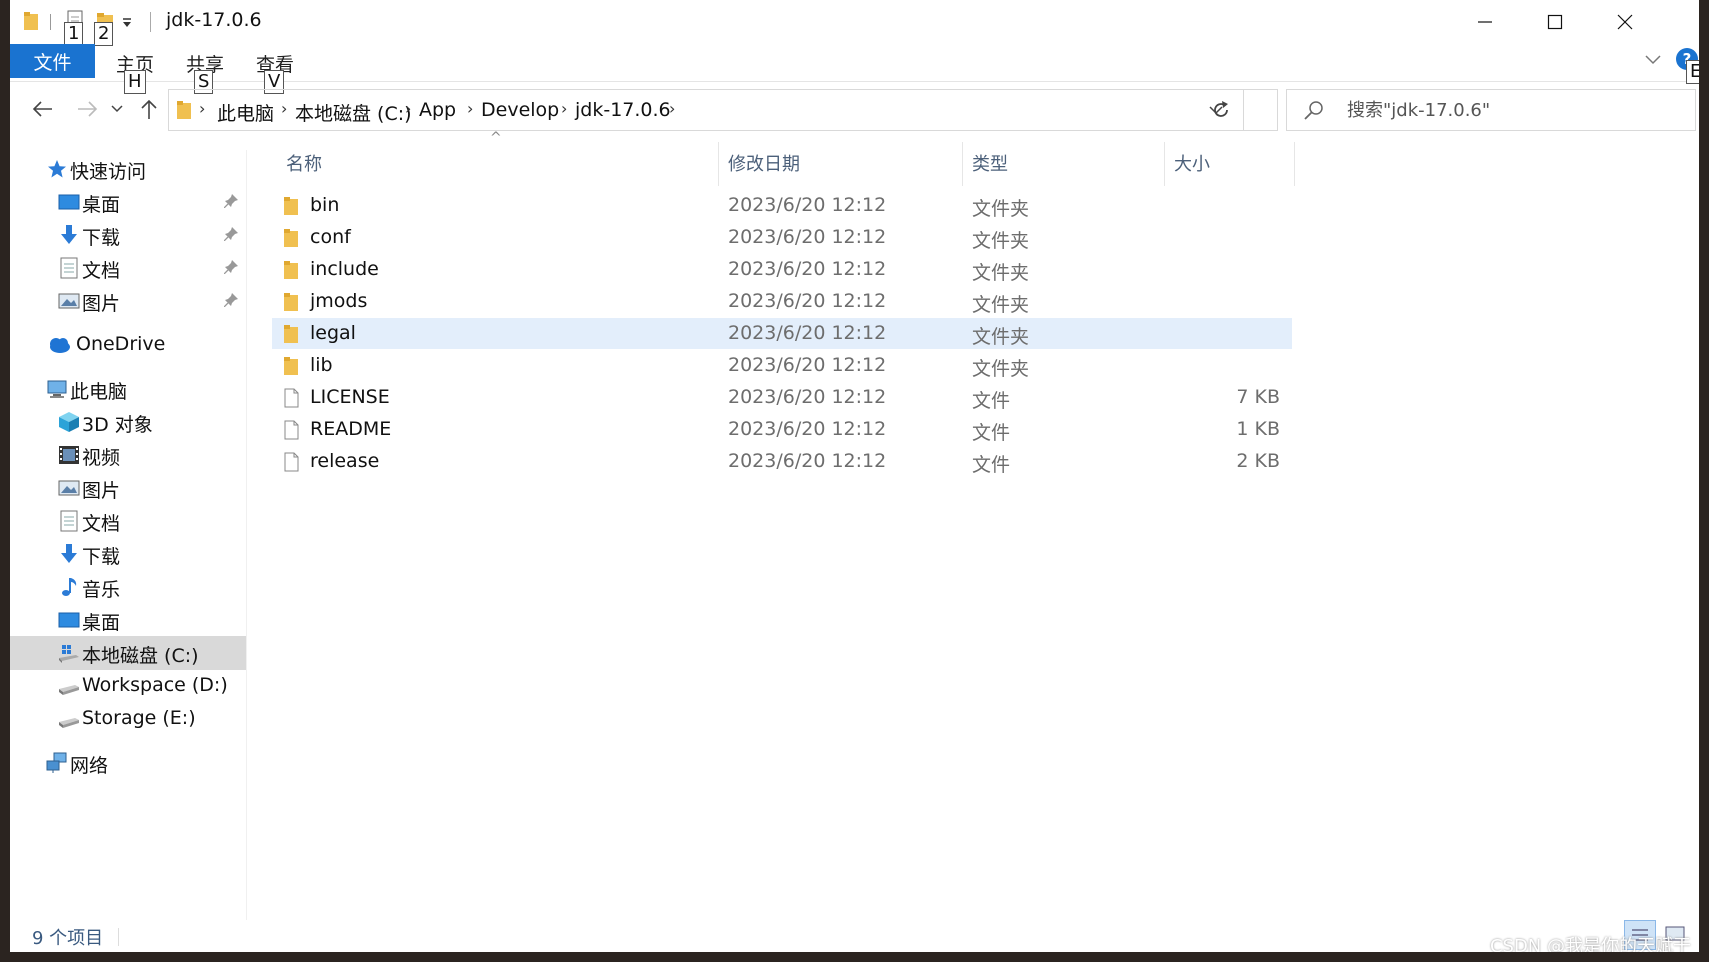  What do you see at coordinates (128, 653) in the screenshot?
I see `sidebar-item-local-disk-c: 本地磁盘 (C:)` at bounding box center [128, 653].